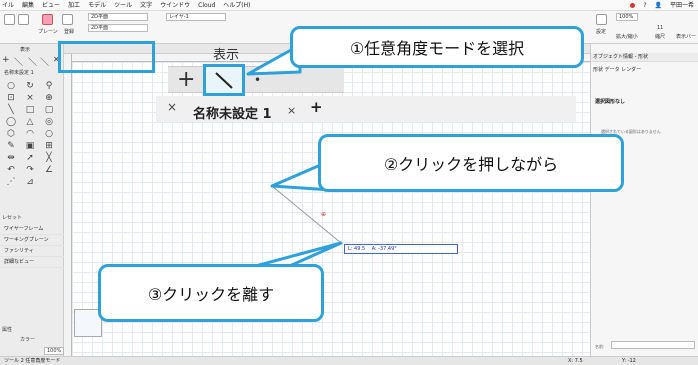  What do you see at coordinates (211, 293) in the screenshot?
I see `callout-step3: ③クリックを離す` at bounding box center [211, 293].